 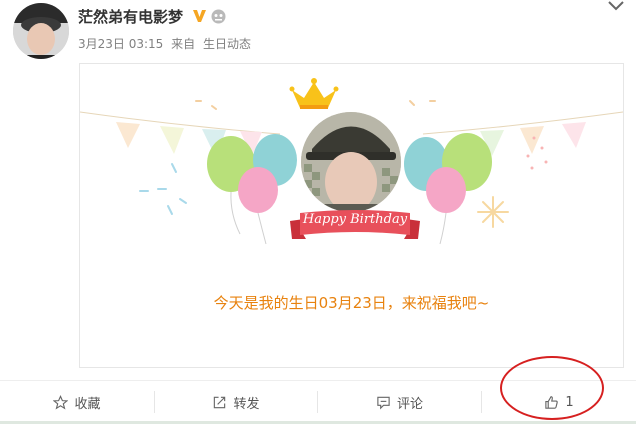 I want to click on favorite-button: 收藏, so click(x=77, y=402).